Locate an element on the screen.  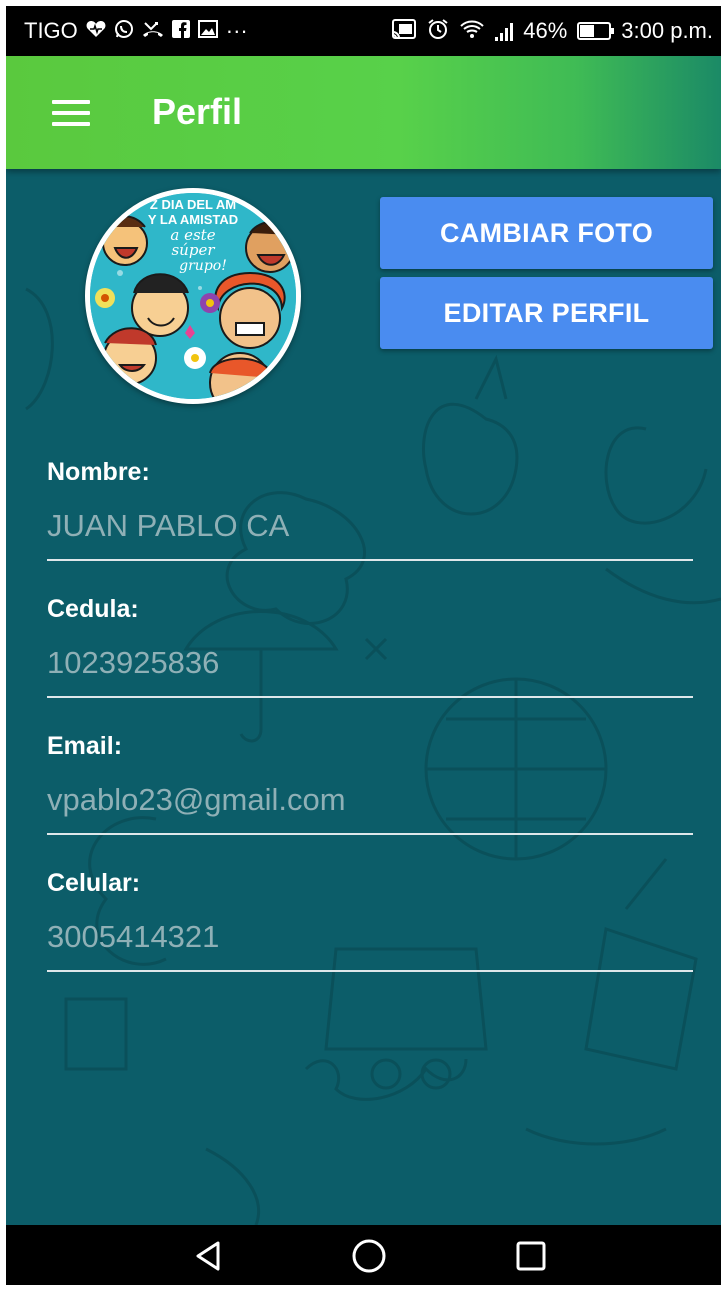
avatar-text-line-4: súper is located at coordinates (193, 250).